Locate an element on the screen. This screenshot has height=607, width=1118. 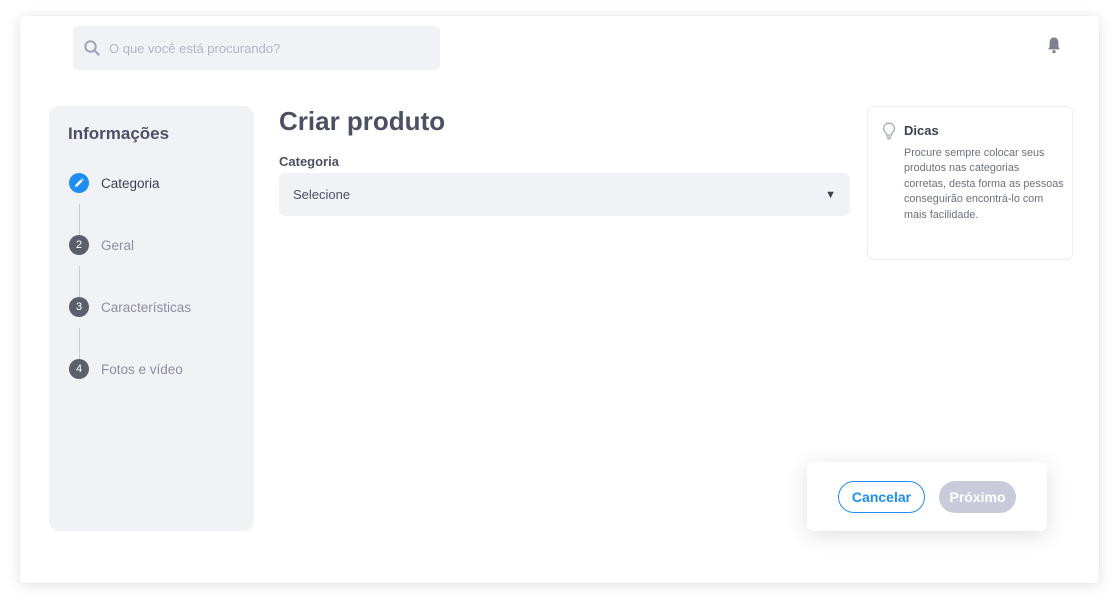
category-label: Categoria is located at coordinates (309, 161).